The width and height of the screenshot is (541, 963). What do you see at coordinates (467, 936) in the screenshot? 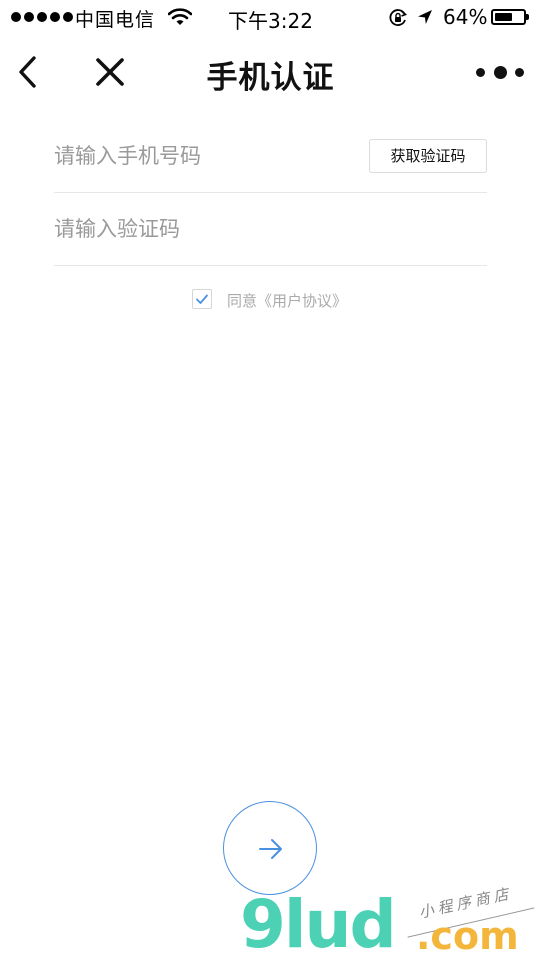
I see `watermark-domain: .com` at bounding box center [467, 936].